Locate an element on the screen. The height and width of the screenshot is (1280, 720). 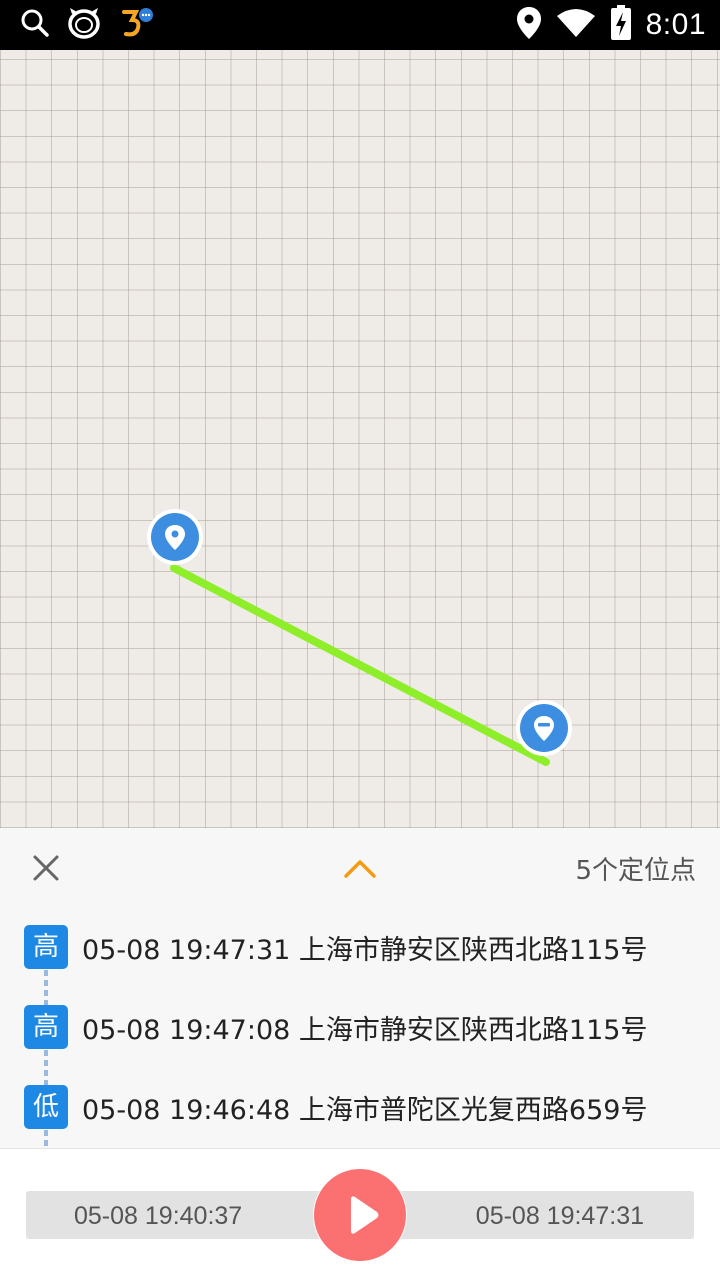
battery-charging-icon is located at coordinates (621, 25).